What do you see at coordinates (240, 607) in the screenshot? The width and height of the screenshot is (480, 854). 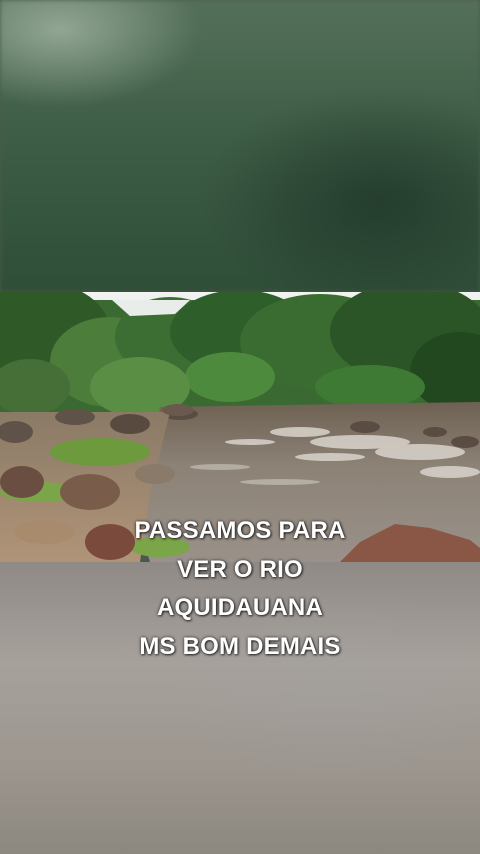 I see `caption-line-3: AQUIDAUANA` at bounding box center [240, 607].